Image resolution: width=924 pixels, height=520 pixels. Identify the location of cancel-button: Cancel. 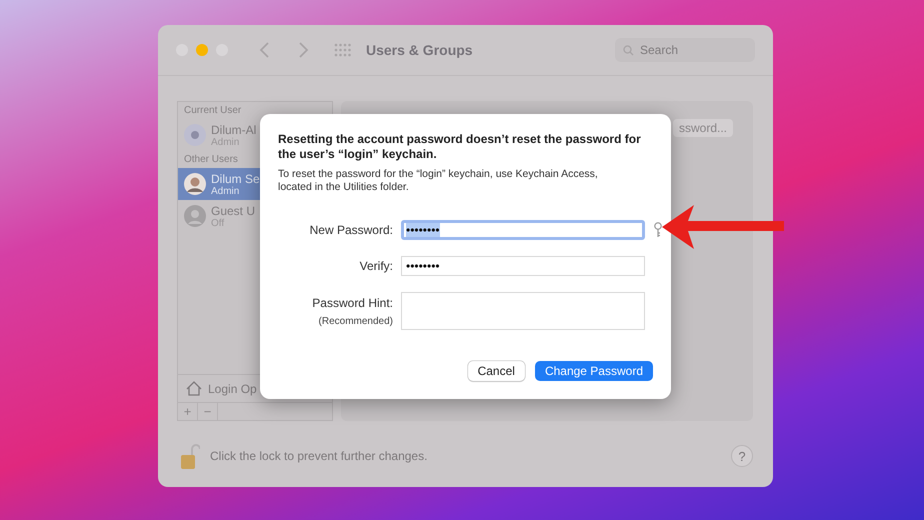
(496, 371).